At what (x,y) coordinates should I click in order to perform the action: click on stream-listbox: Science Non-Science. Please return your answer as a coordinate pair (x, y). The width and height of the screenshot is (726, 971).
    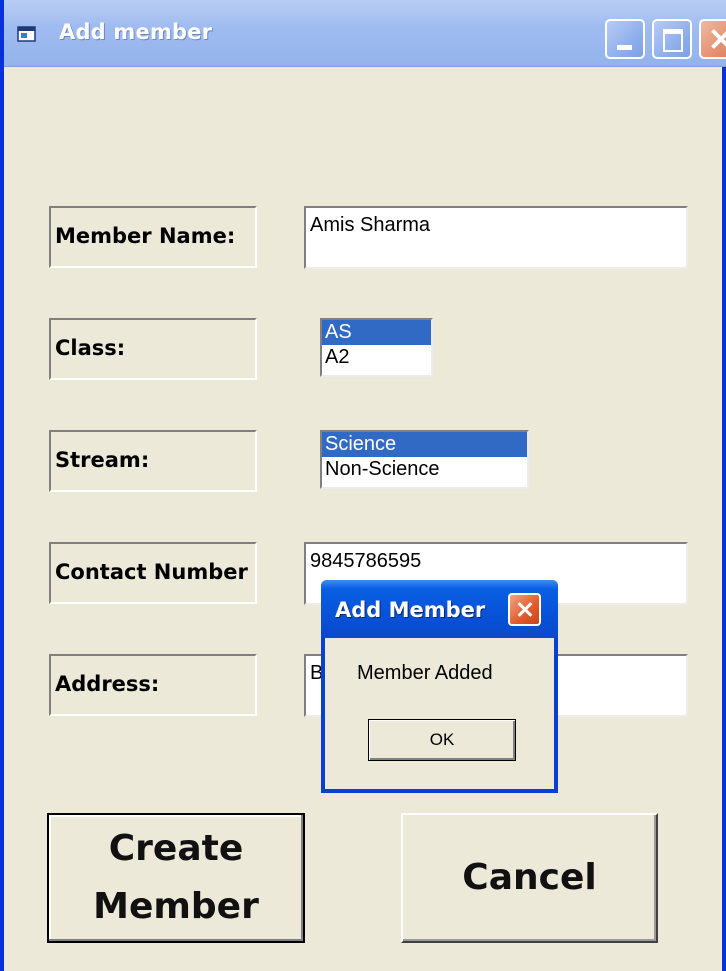
    Looking at the image, I should click on (424, 459).